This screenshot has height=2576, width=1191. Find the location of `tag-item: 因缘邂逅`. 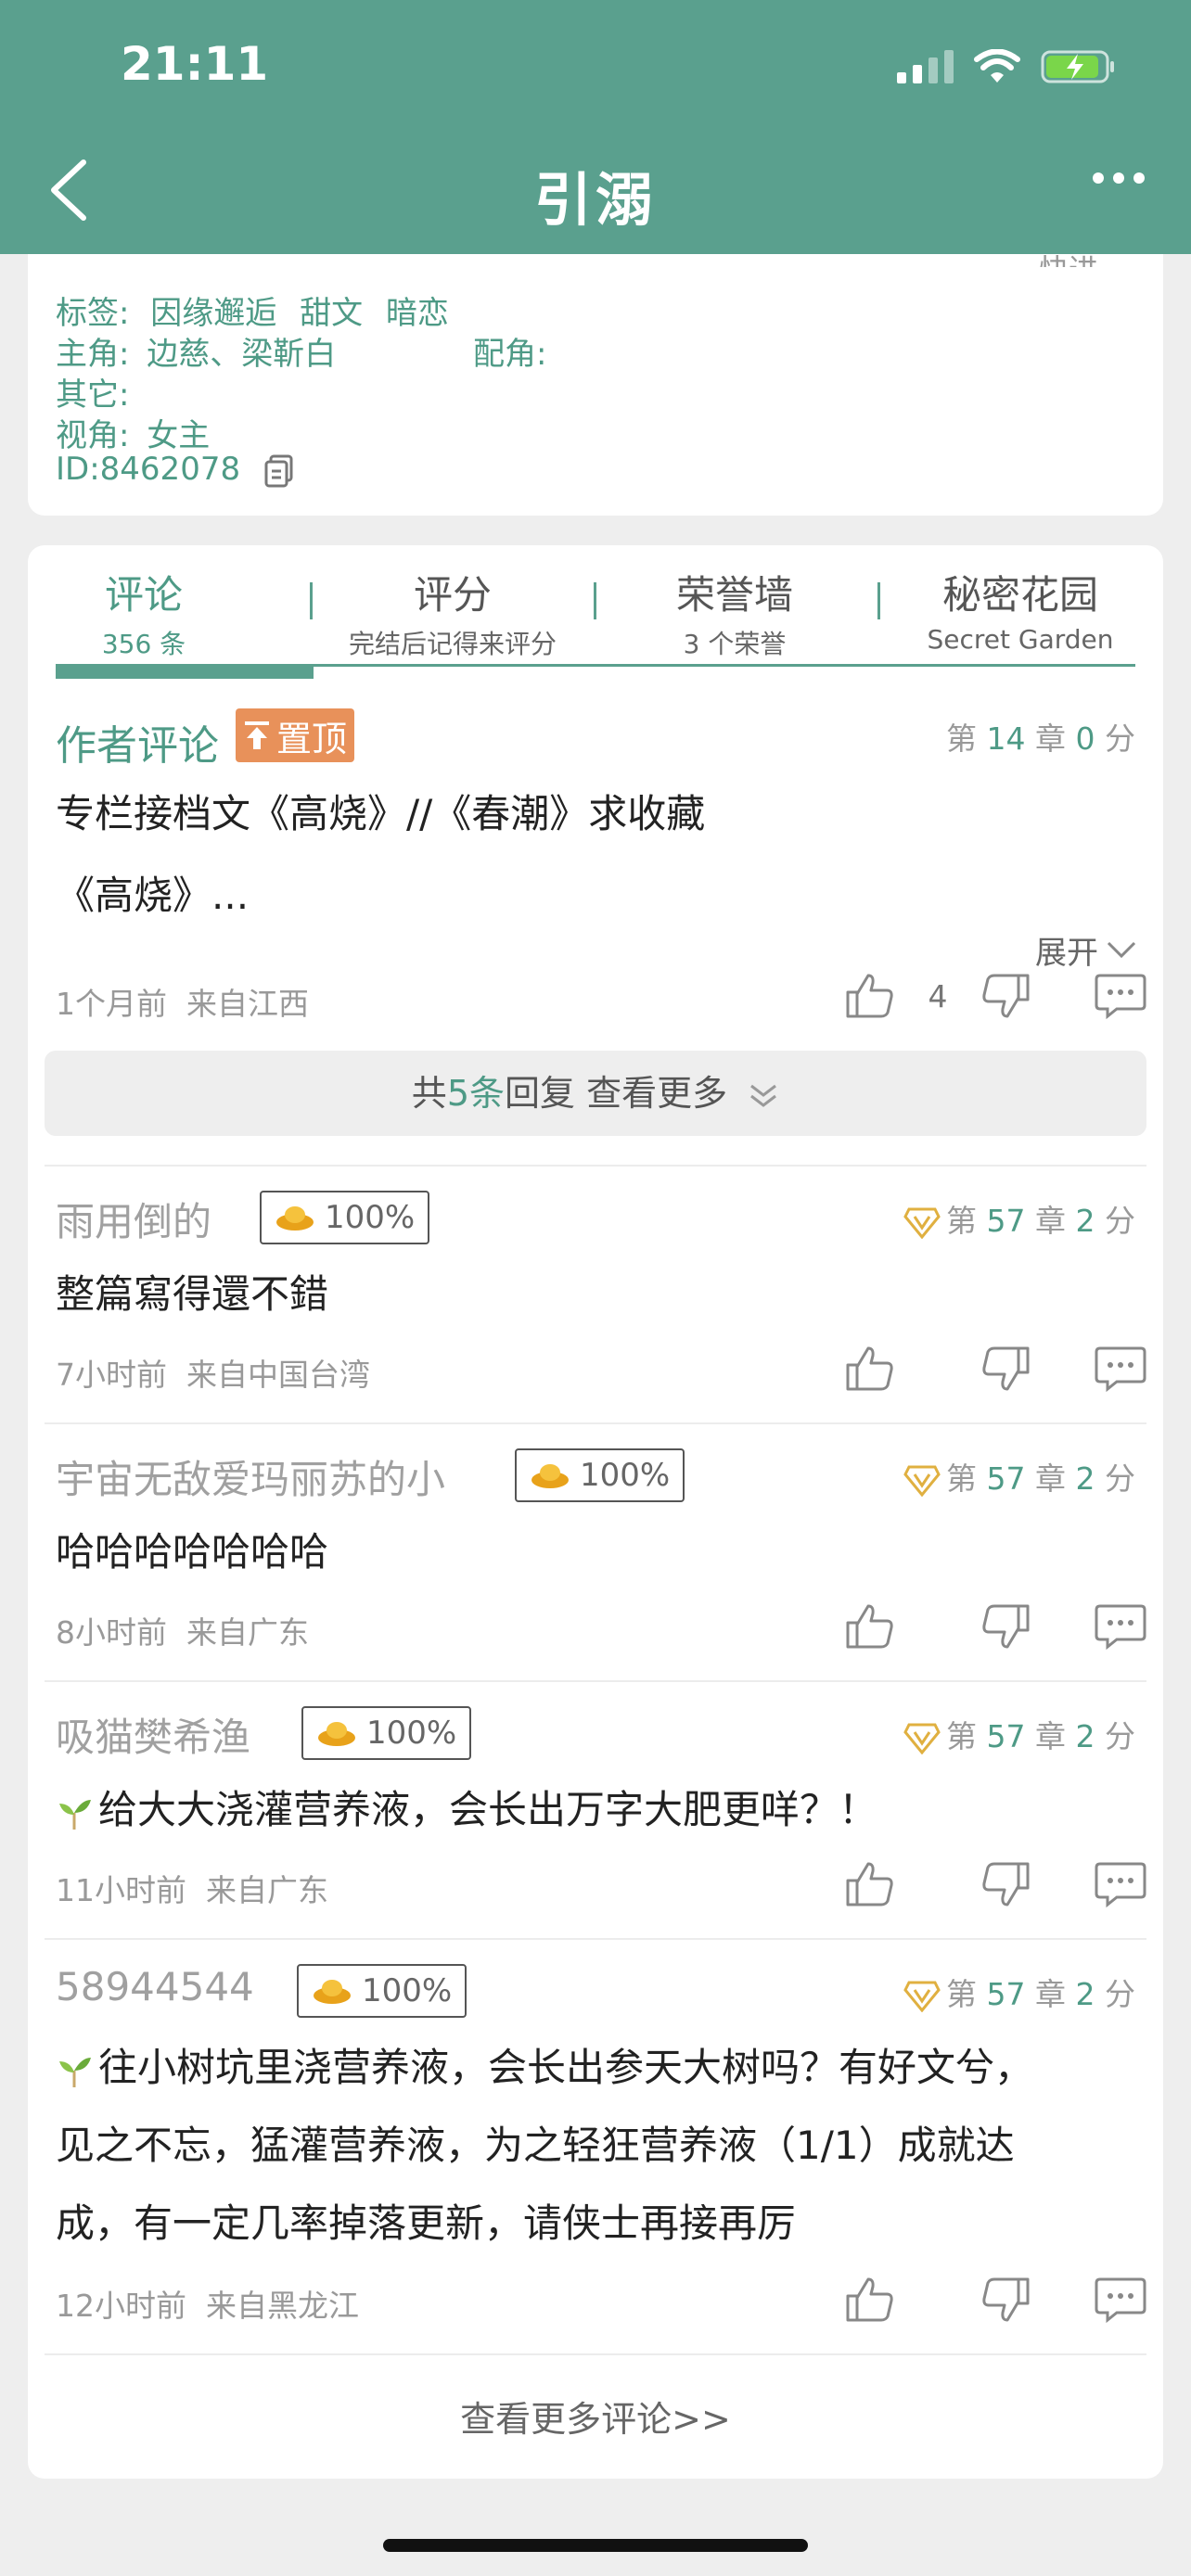

tag-item: 因缘邂逅 is located at coordinates (213, 313).